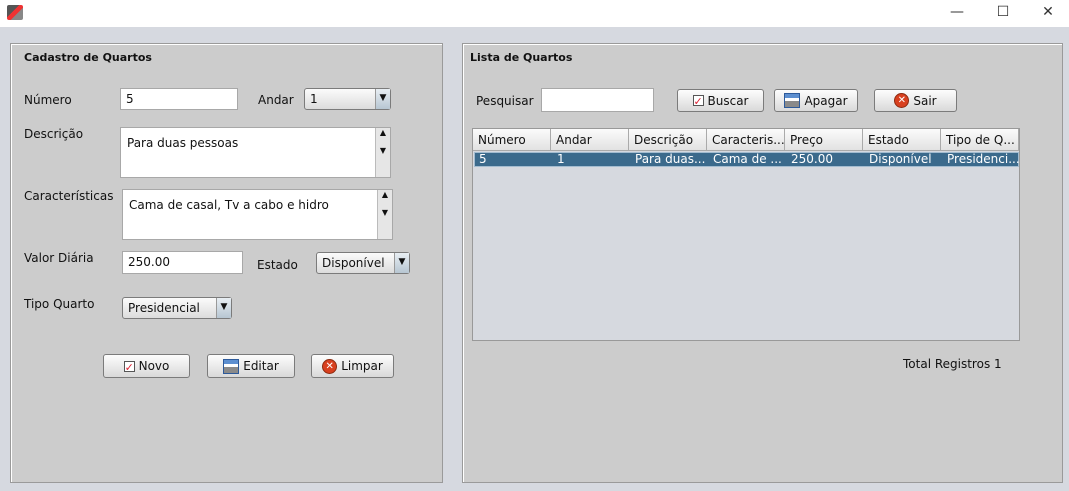 The width and height of the screenshot is (1069, 491). I want to click on descricao-label: Descrição, so click(54, 134).